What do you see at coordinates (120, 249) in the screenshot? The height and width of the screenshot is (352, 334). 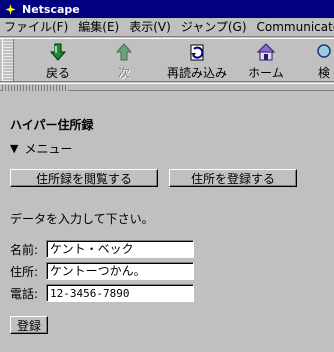 I see `name-field: ケント・ベック` at bounding box center [120, 249].